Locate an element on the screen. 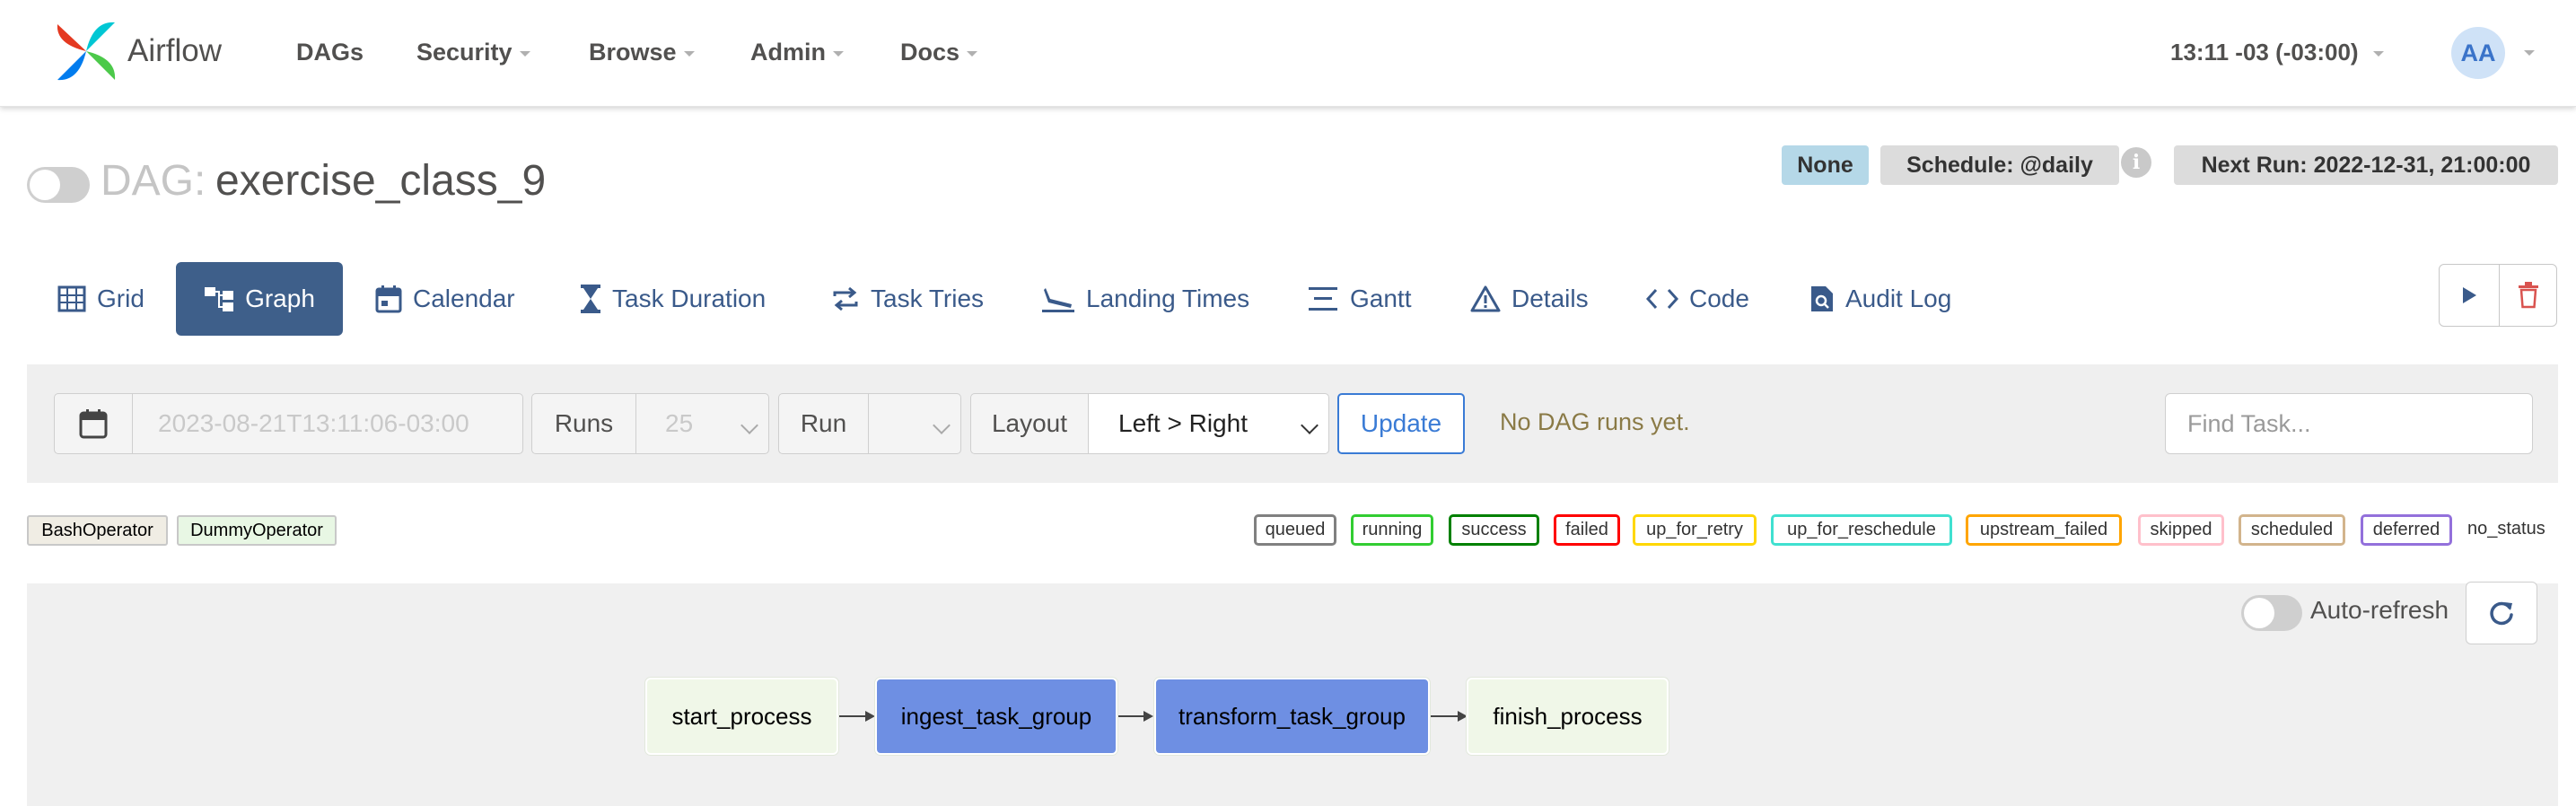 This screenshot has height=806, width=2576. schedule-badge: Schedule: @daily is located at coordinates (1999, 165).